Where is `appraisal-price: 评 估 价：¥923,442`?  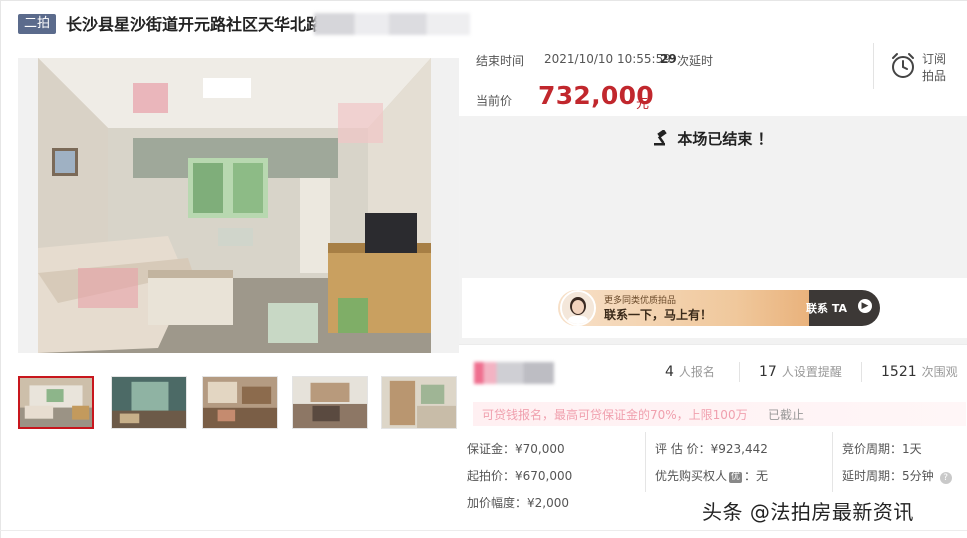
appraisal-price: 评 估 价：¥923,442 is located at coordinates (711, 449).